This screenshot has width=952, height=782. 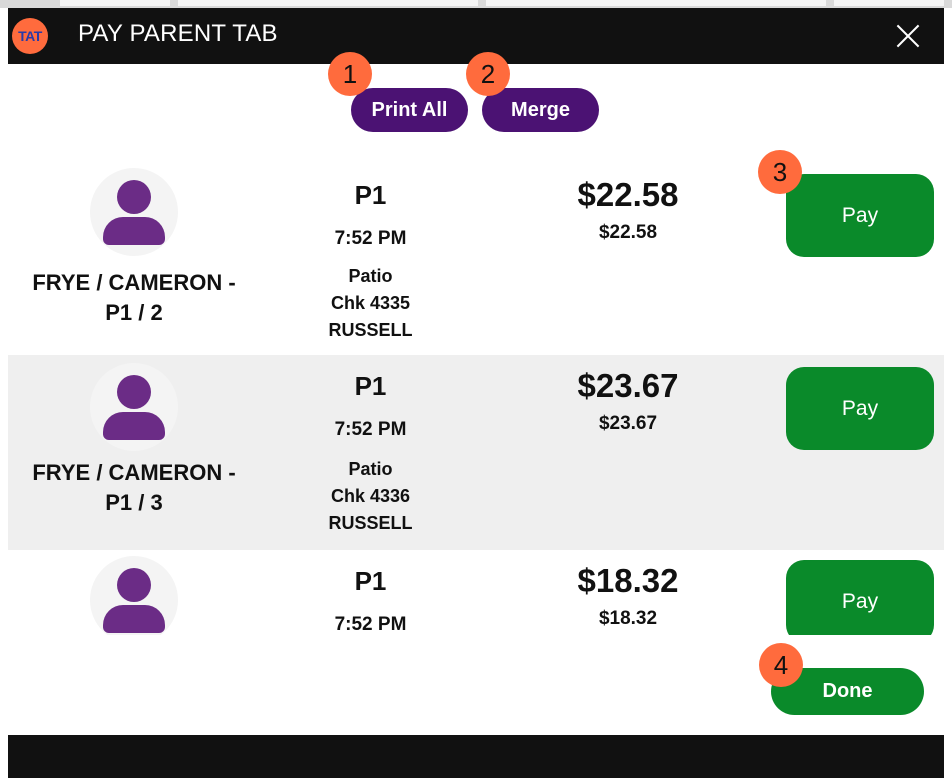 I want to click on top-strip, so click(x=476, y=4).